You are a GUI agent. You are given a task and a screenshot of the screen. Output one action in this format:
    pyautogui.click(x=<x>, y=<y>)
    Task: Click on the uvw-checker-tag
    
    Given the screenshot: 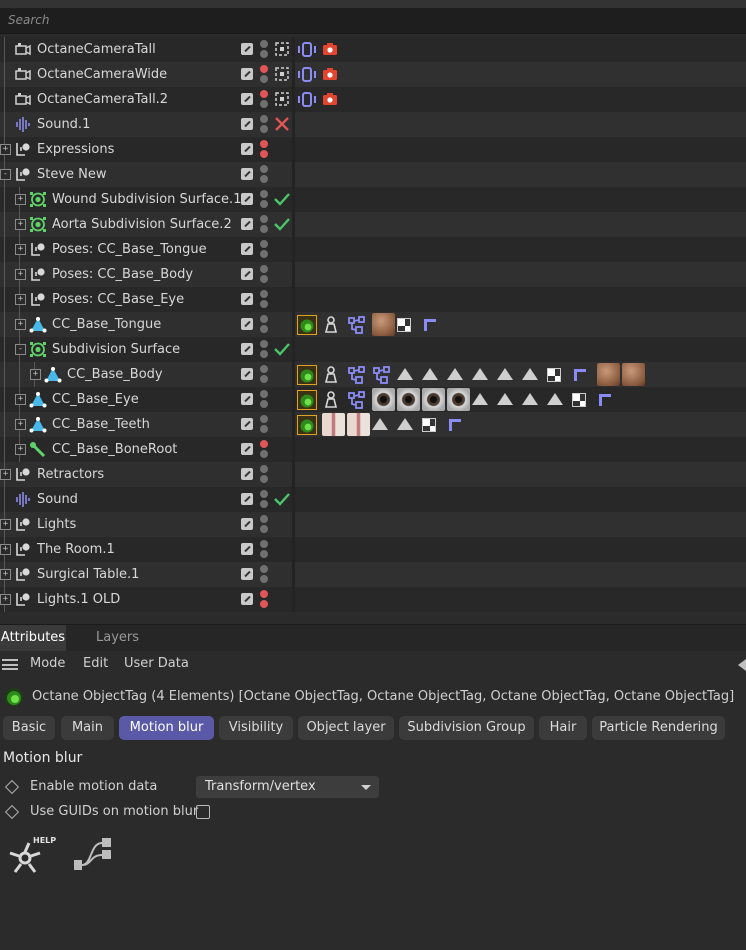 What is the action you would take?
    pyautogui.click(x=429, y=425)
    